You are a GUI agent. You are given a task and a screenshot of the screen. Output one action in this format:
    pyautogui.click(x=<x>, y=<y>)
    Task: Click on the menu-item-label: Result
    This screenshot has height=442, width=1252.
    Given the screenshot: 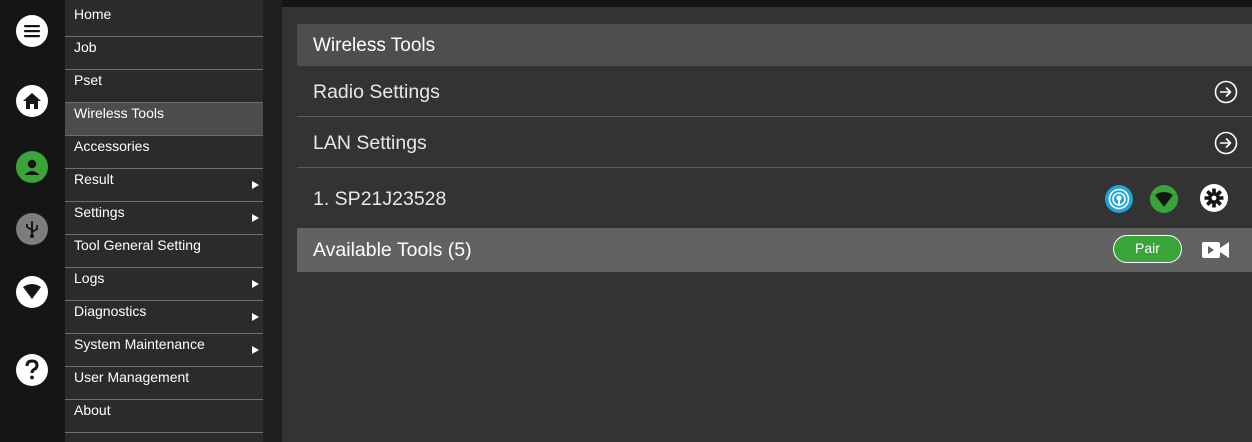 What is the action you would take?
    pyautogui.click(x=94, y=179)
    